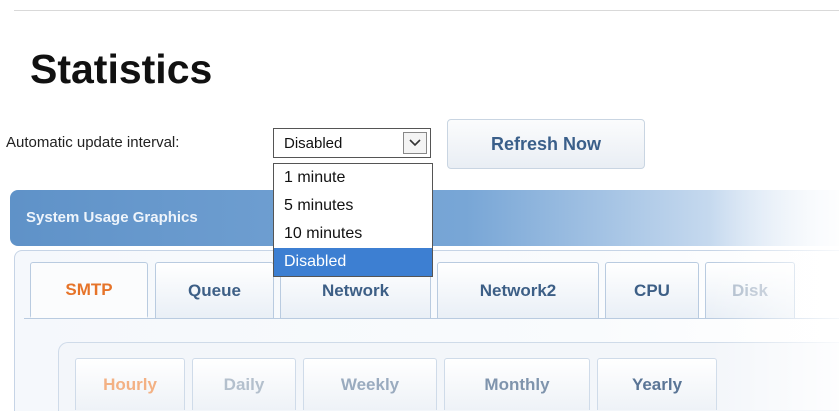  What do you see at coordinates (89, 290) in the screenshot?
I see `tab-smtp: SMTP` at bounding box center [89, 290].